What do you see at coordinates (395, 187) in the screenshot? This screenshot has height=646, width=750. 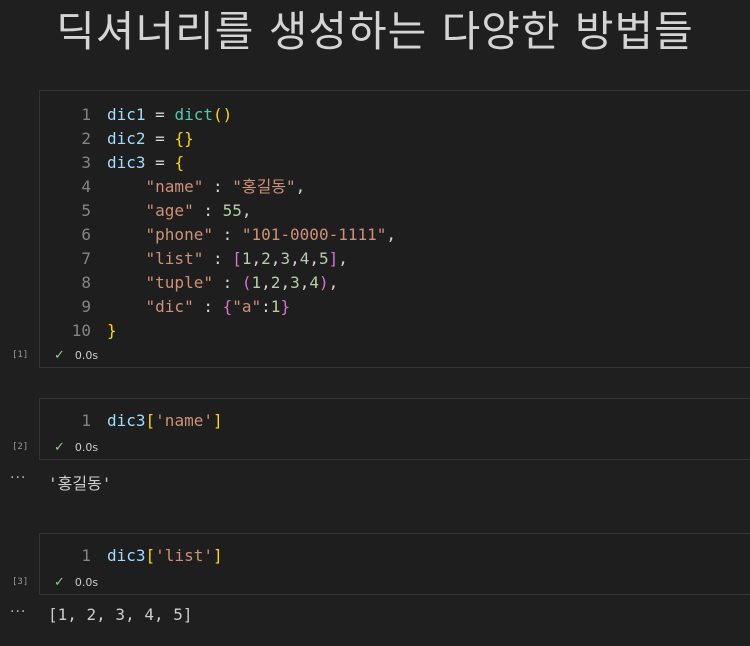 I see `code-line: 4 "name" : "홍길동",` at bounding box center [395, 187].